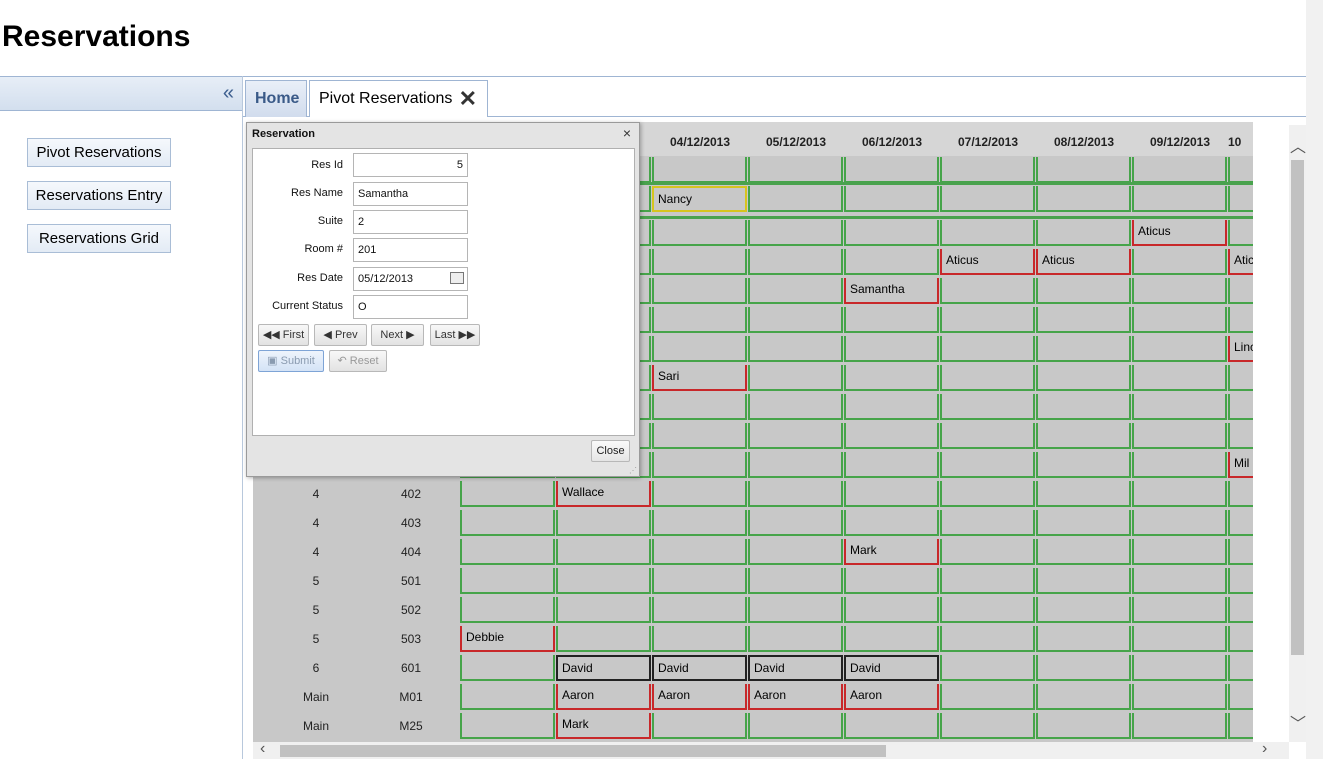  Describe the element at coordinates (291, 361) in the screenshot. I see `submit-button: ▣ Submit` at that location.